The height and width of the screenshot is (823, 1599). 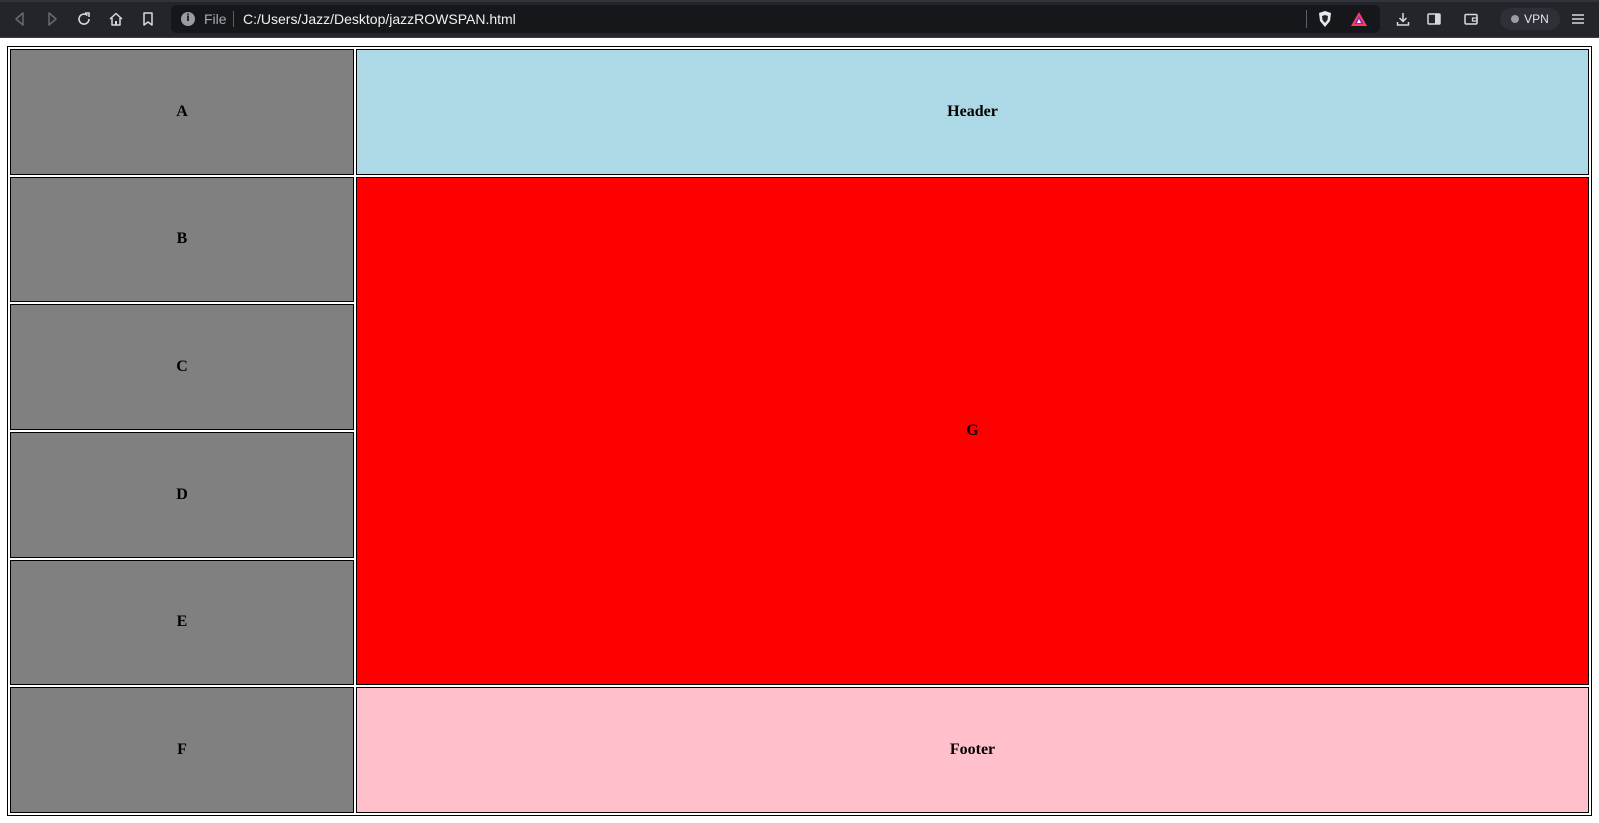 I want to click on vpn-button: VPN, so click(x=1530, y=19).